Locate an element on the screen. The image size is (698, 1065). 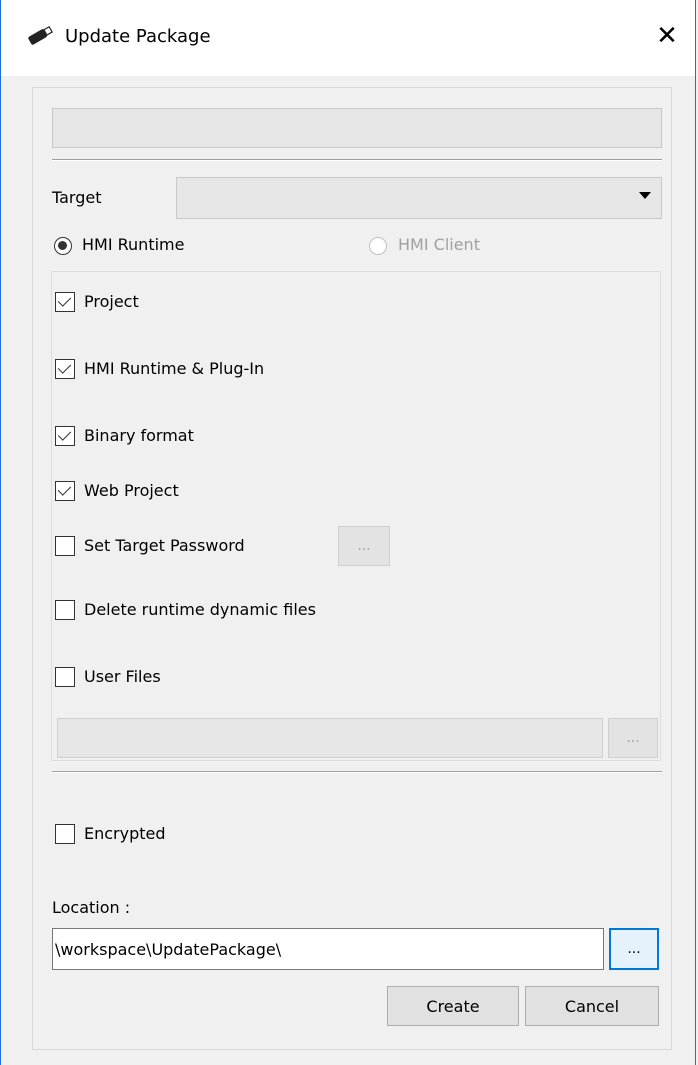
encrypted-label: Encrypted is located at coordinates (125, 833).